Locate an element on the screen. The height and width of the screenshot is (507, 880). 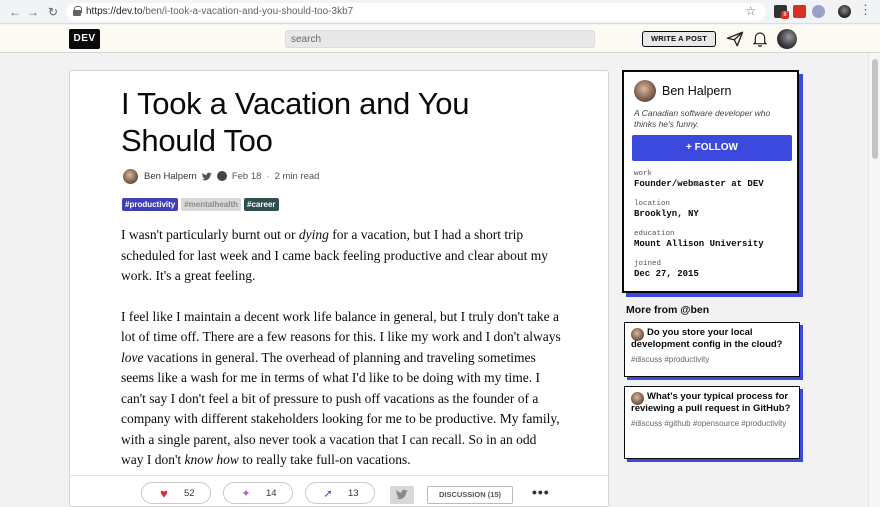
profile-location: location Brooklyn, NY is located at coordinates (666, 209).